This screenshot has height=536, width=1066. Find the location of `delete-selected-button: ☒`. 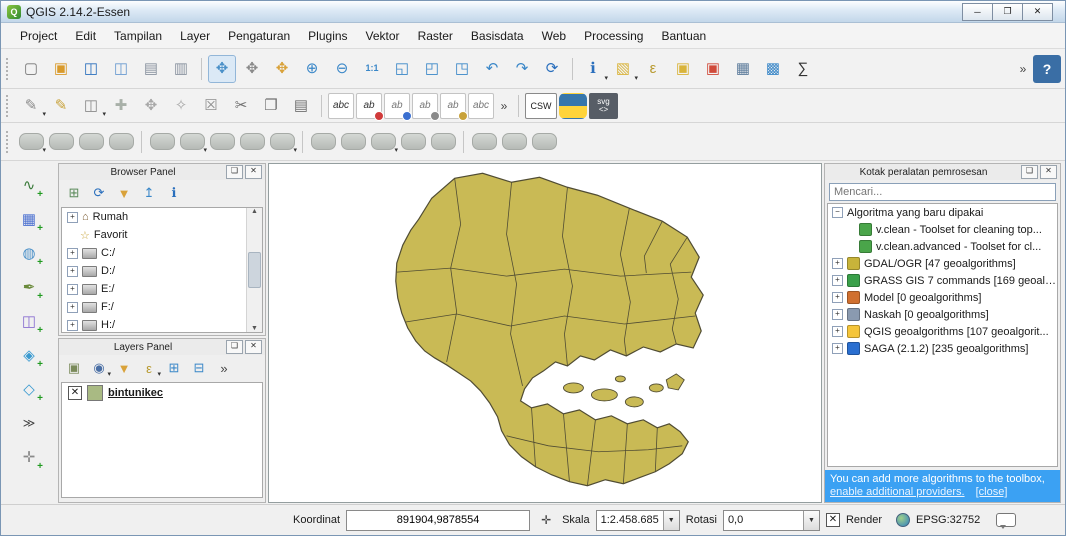

delete-selected-button: ☒ is located at coordinates (211, 106).